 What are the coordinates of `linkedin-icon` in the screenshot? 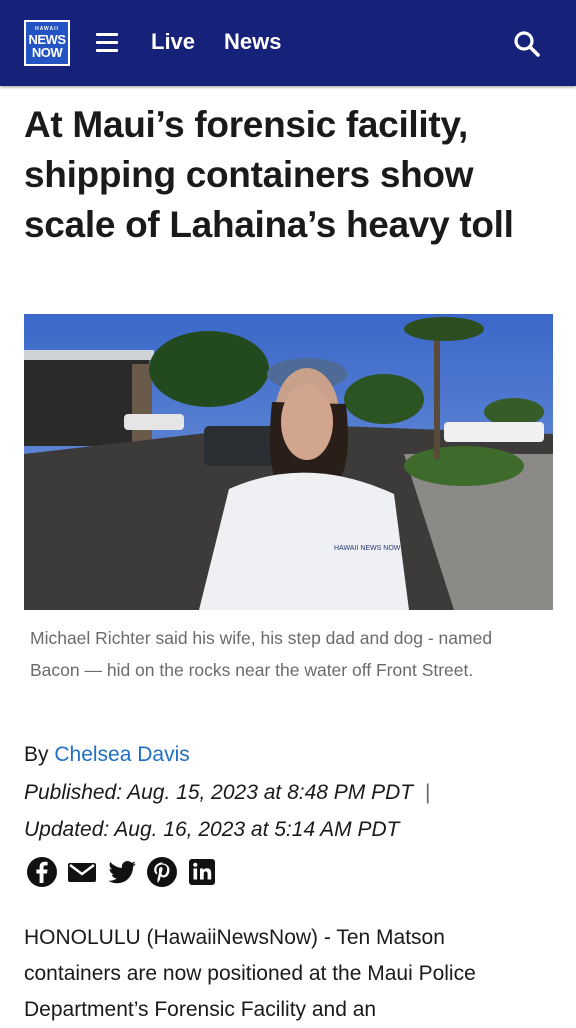 It's located at (202, 872).